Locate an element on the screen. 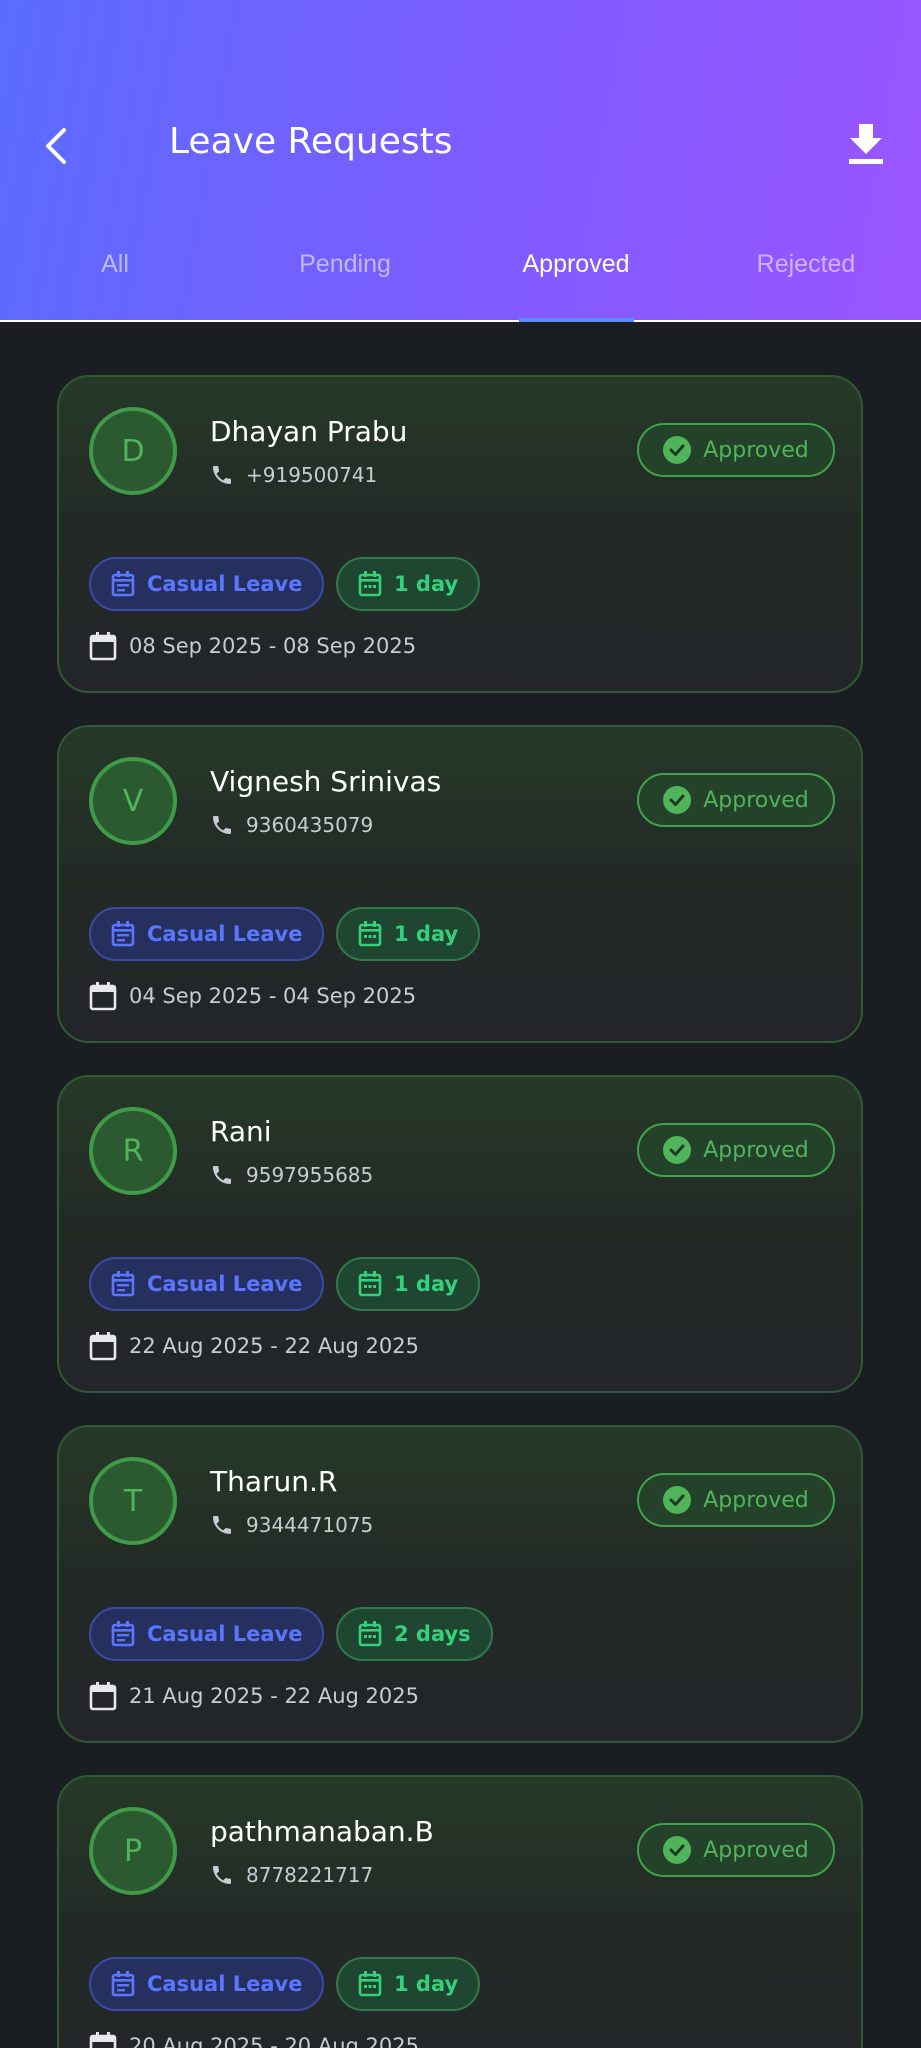  download-icon is located at coordinates (866, 144).